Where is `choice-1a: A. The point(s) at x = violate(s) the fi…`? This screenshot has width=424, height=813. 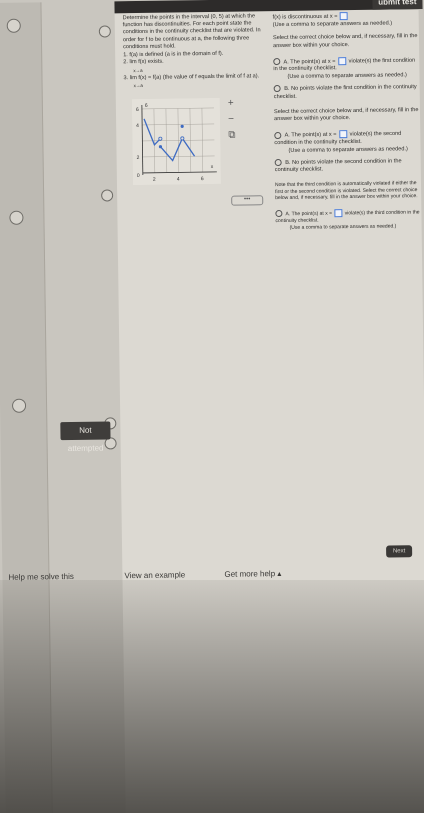
choice-1a: A. The point(s) at x = violate(s) the fi… is located at coordinates (346, 65).